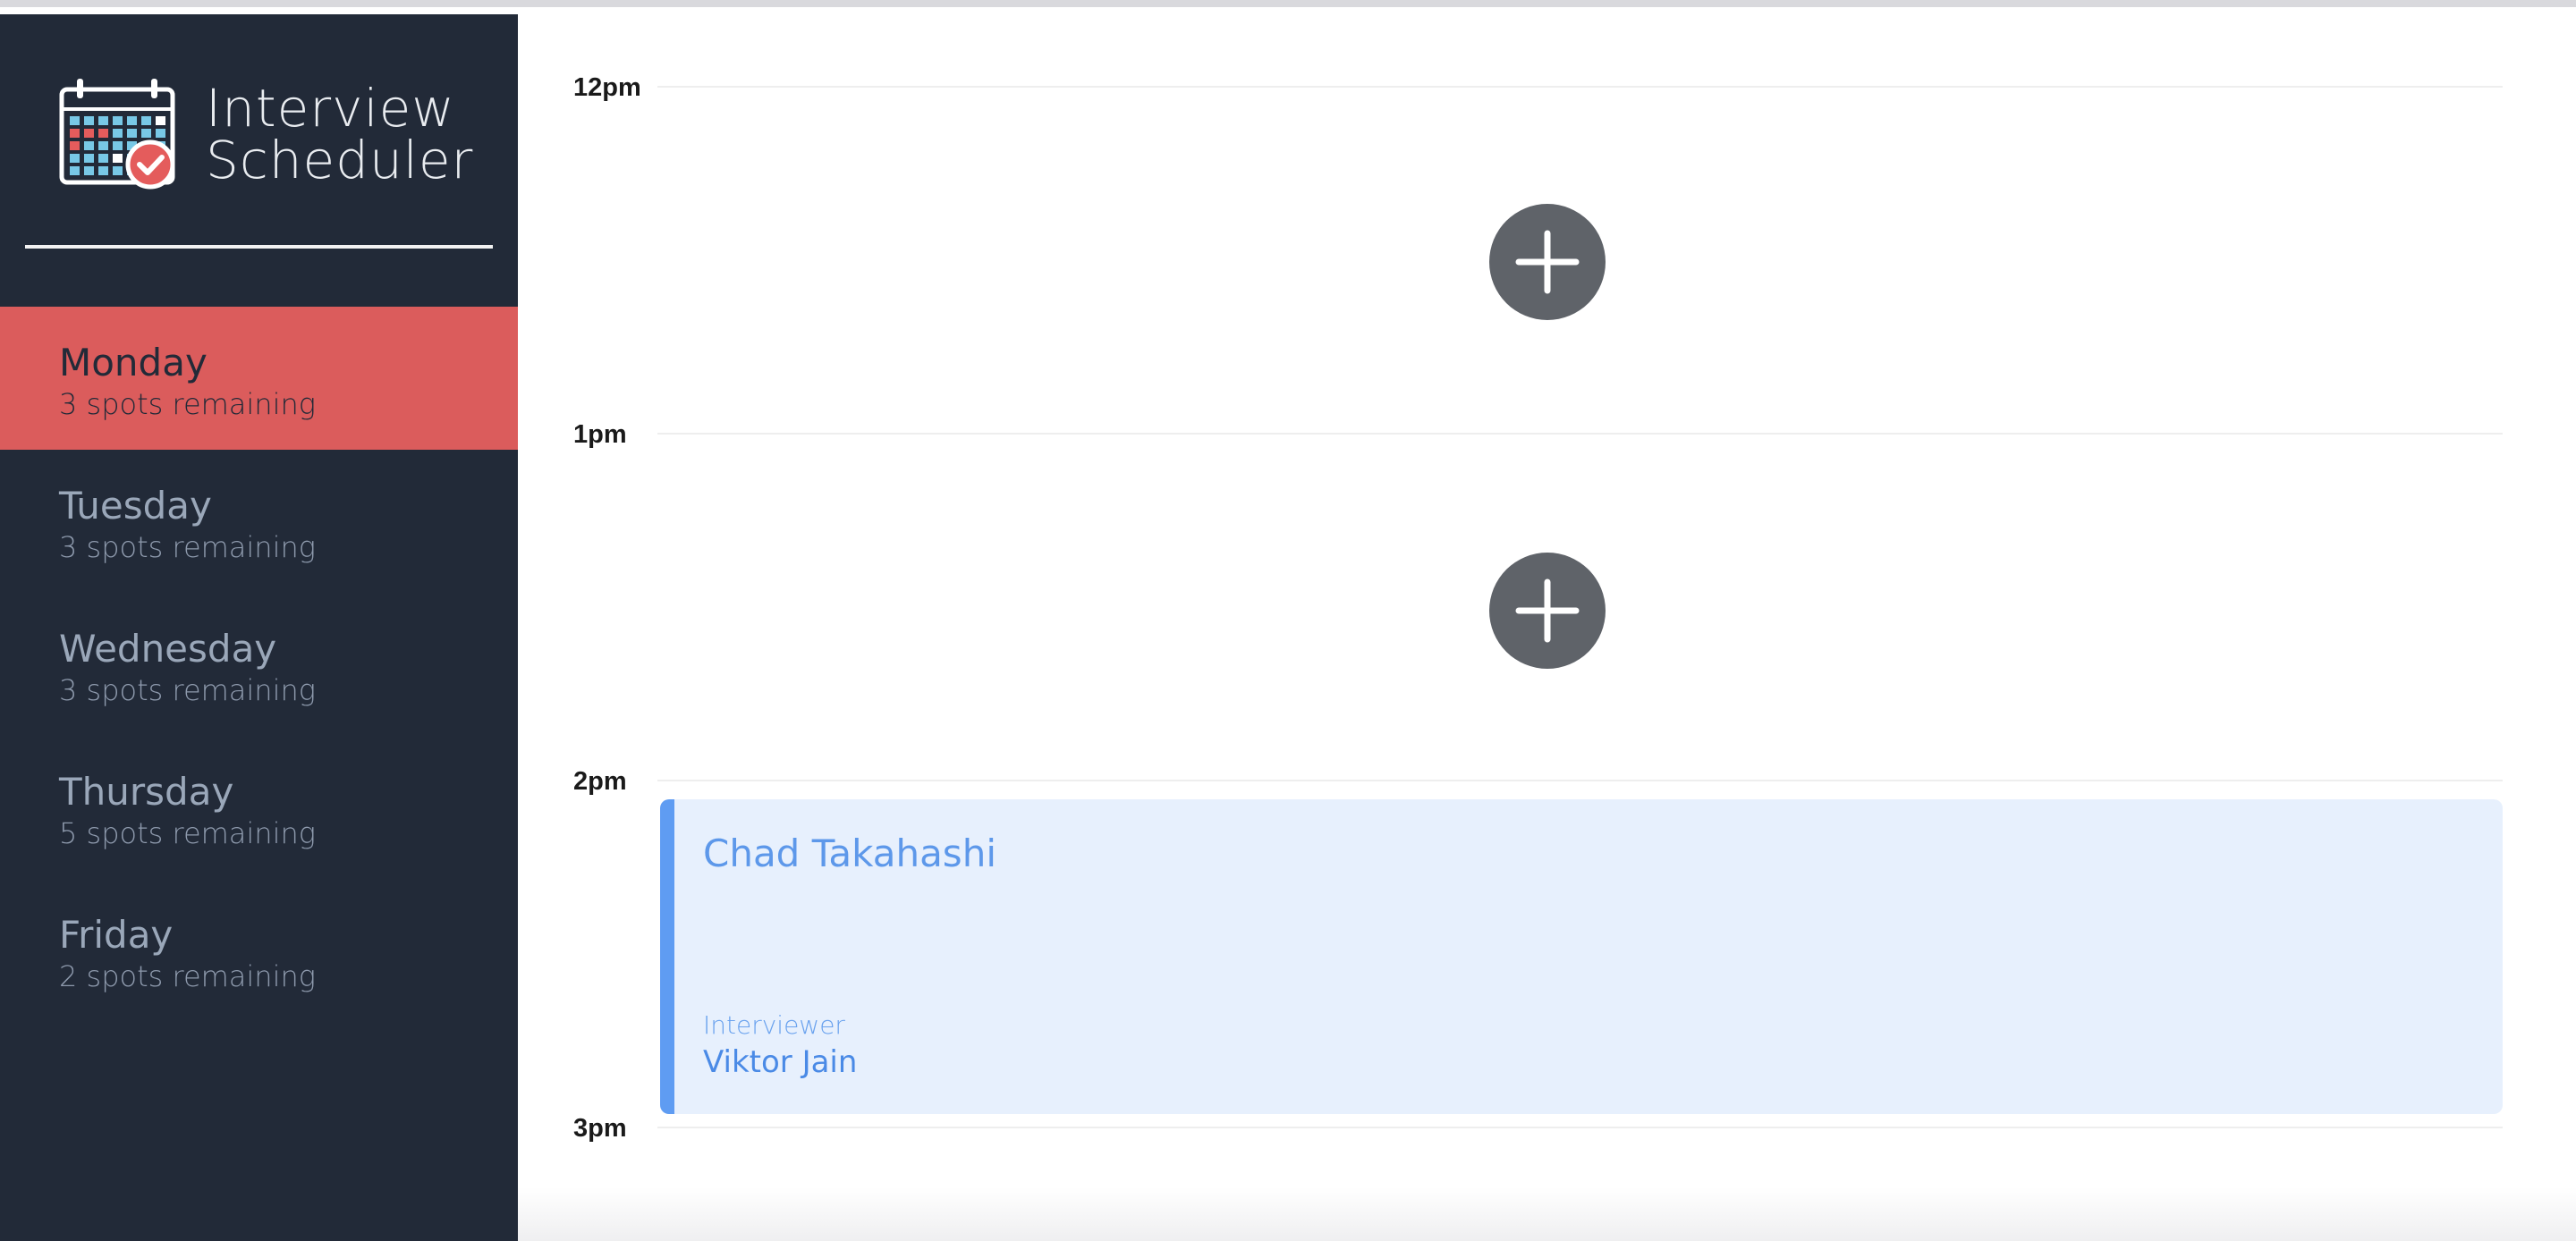 The height and width of the screenshot is (1241, 2576). What do you see at coordinates (116, 935) in the screenshot?
I see `day-name: Friday` at bounding box center [116, 935].